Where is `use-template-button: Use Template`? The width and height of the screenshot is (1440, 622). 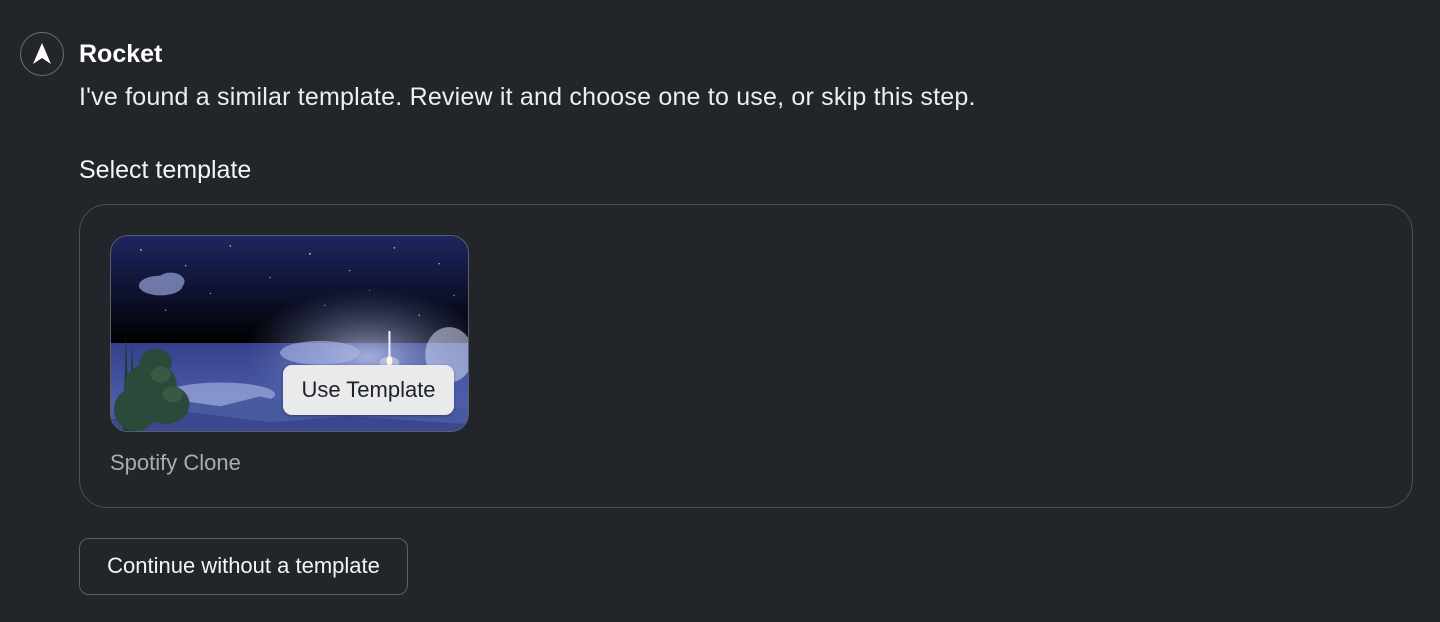
use-template-button: Use Template is located at coordinates (368, 390).